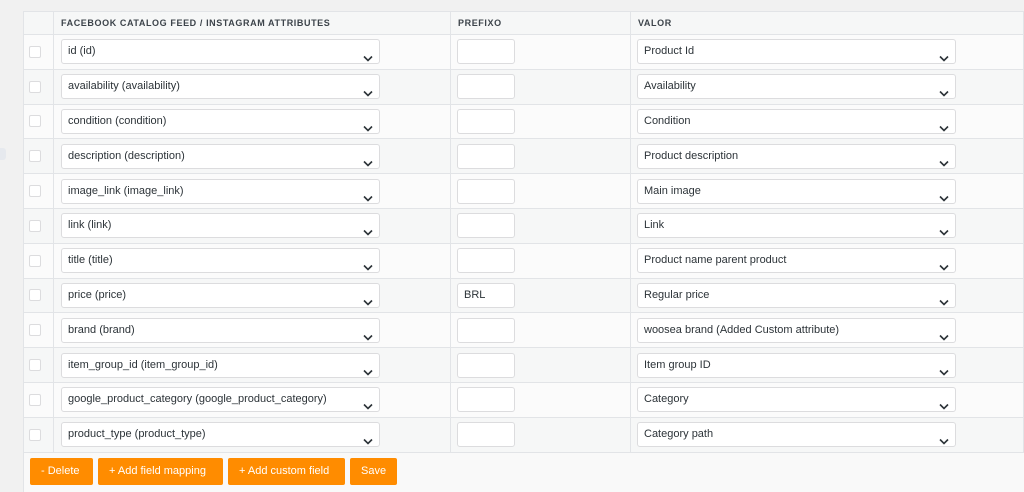 This screenshot has height=492, width=1024. I want to click on attribute-cell: id (id), so click(252, 52).